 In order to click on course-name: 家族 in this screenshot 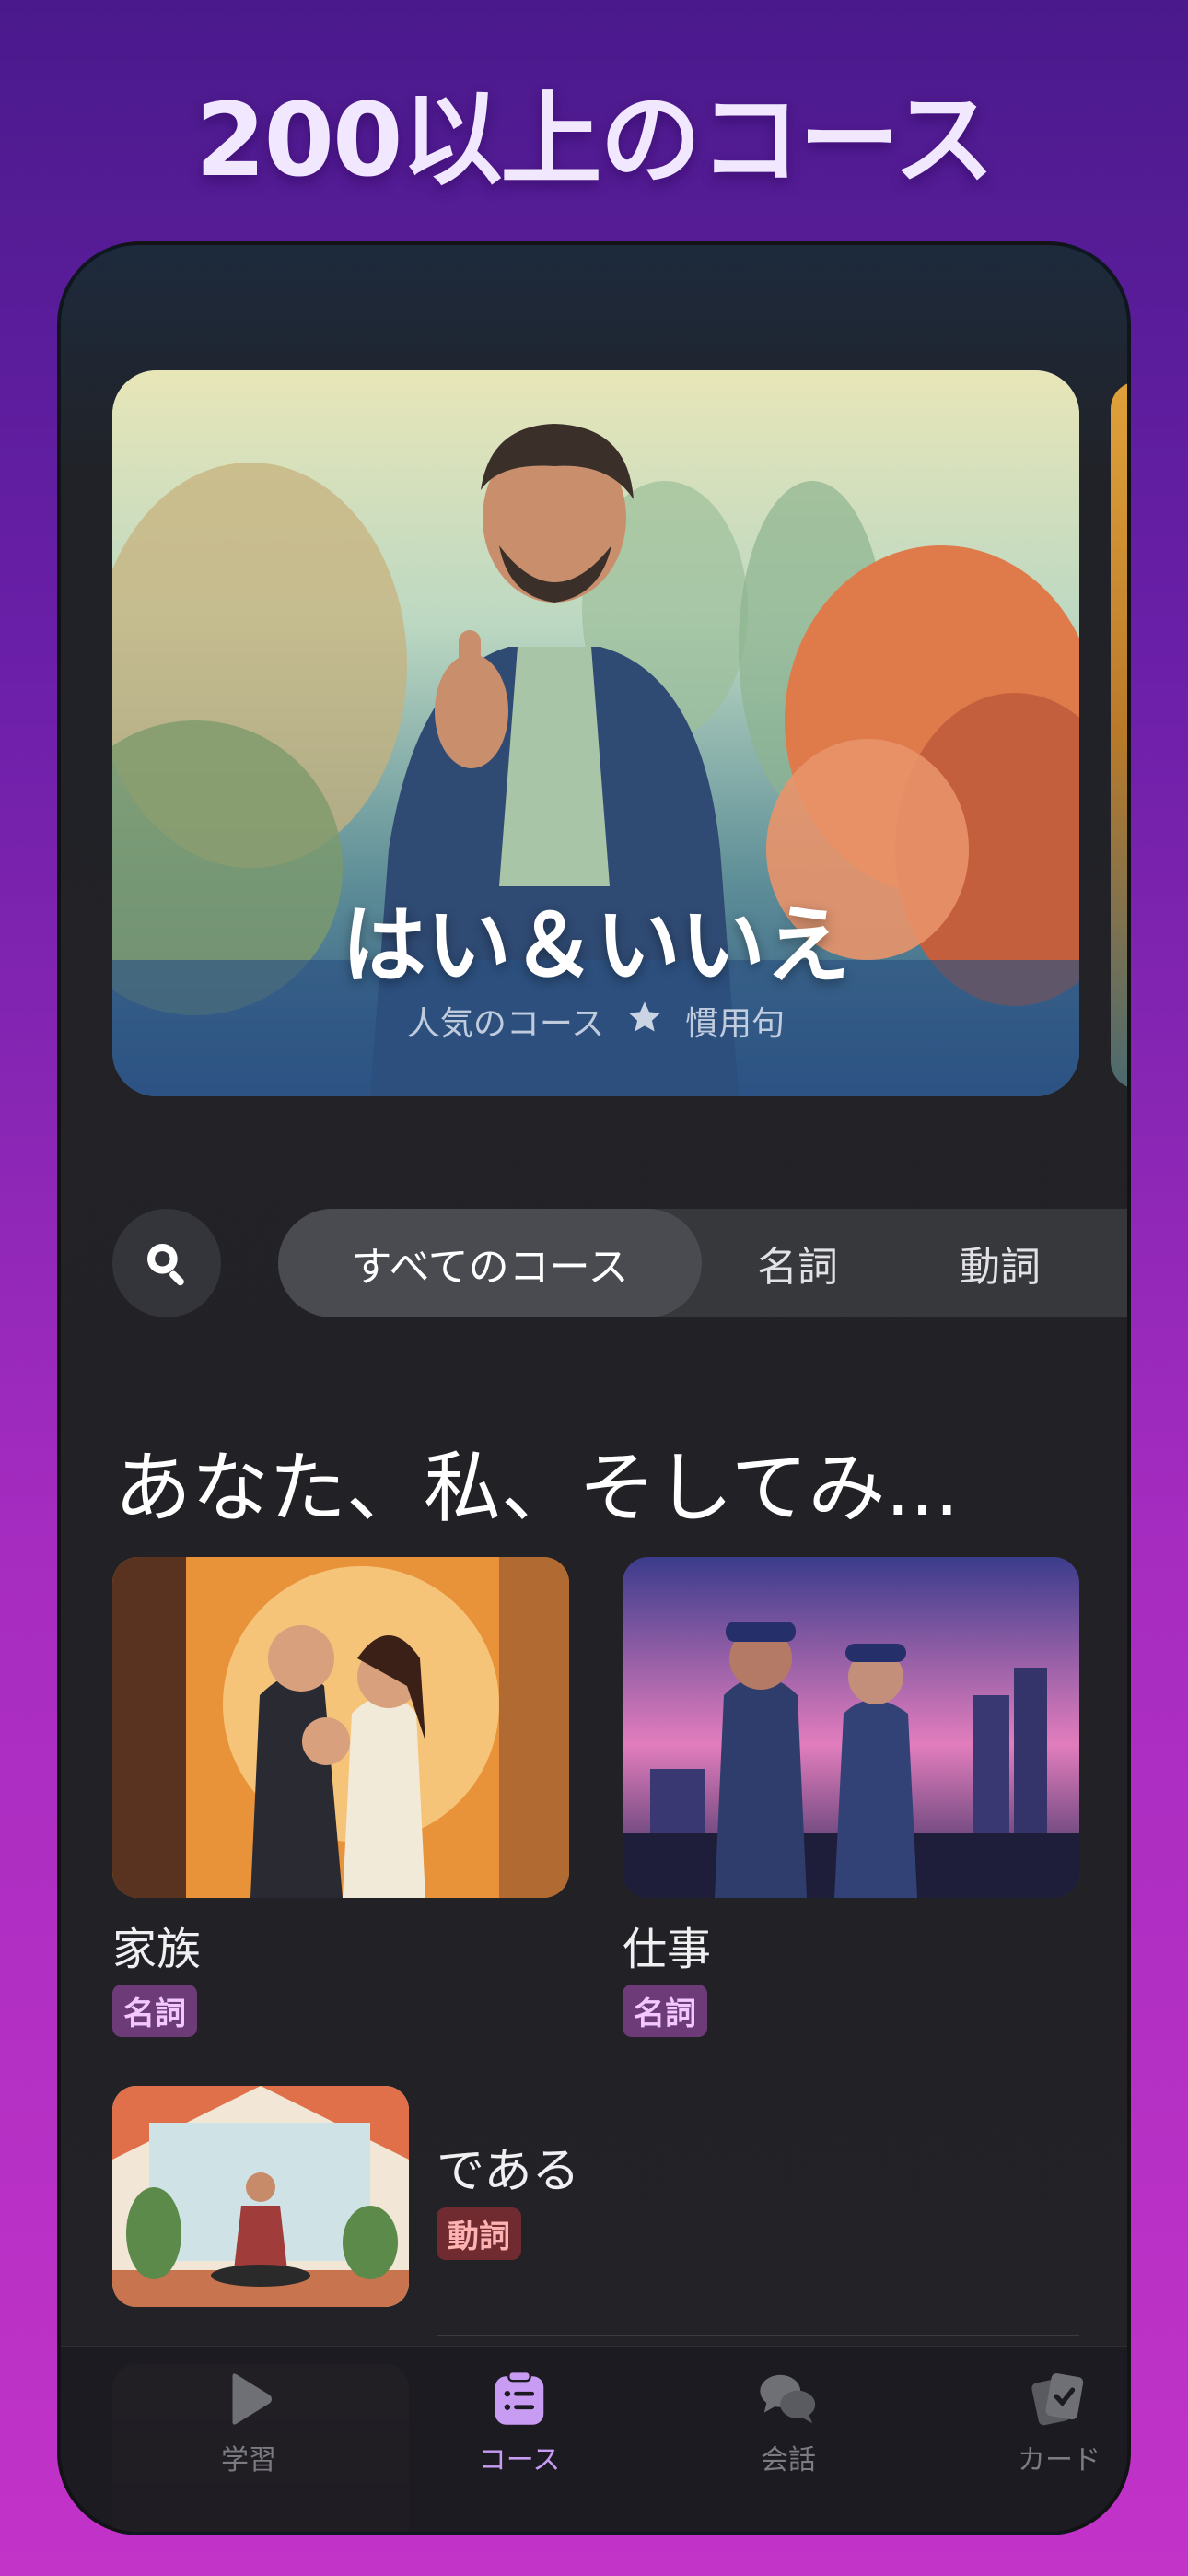, I will do `click(157, 1949)`.